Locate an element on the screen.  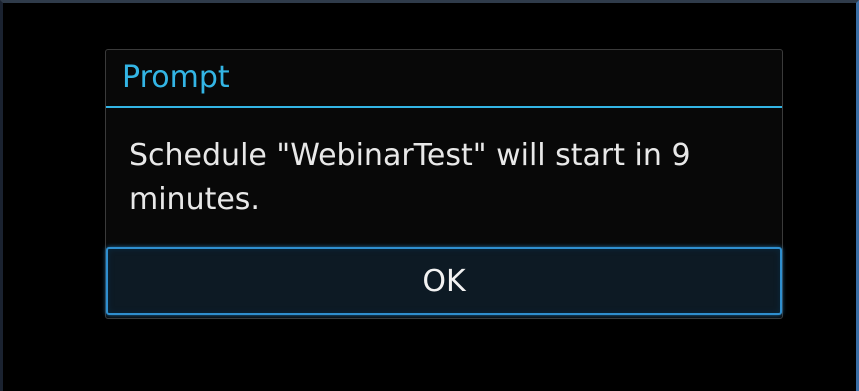
dialog-footer: OK is located at coordinates (444, 282).